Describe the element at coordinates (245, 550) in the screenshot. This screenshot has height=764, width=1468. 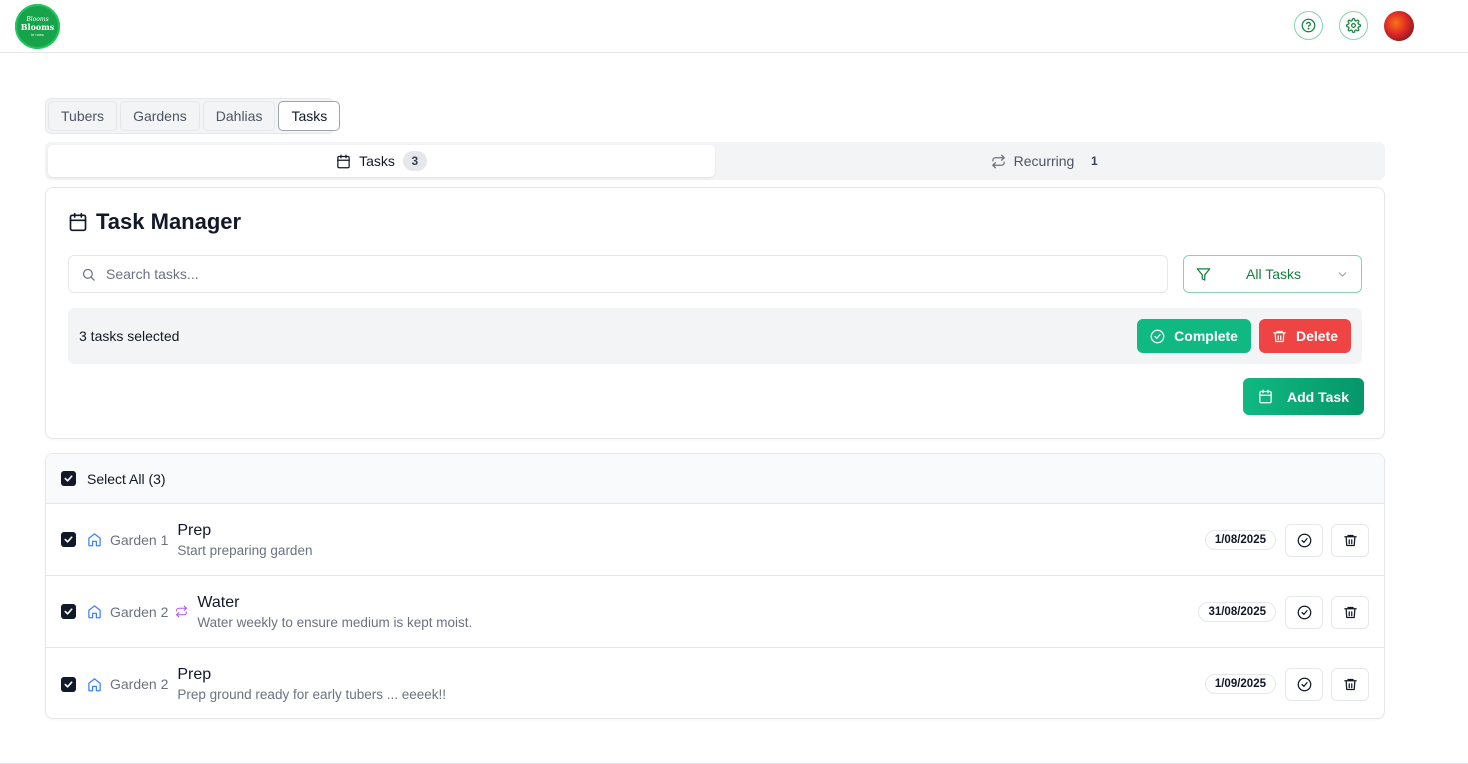
I see `task-description: Start preparing garden` at that location.